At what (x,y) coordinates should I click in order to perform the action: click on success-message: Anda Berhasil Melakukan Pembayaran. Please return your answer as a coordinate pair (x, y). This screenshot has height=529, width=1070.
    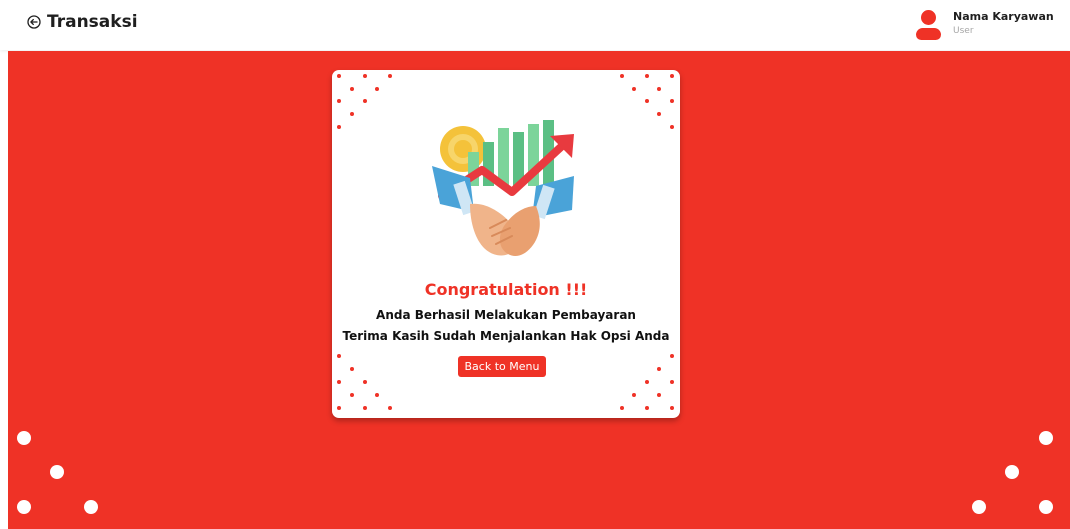
    Looking at the image, I should click on (506, 315).